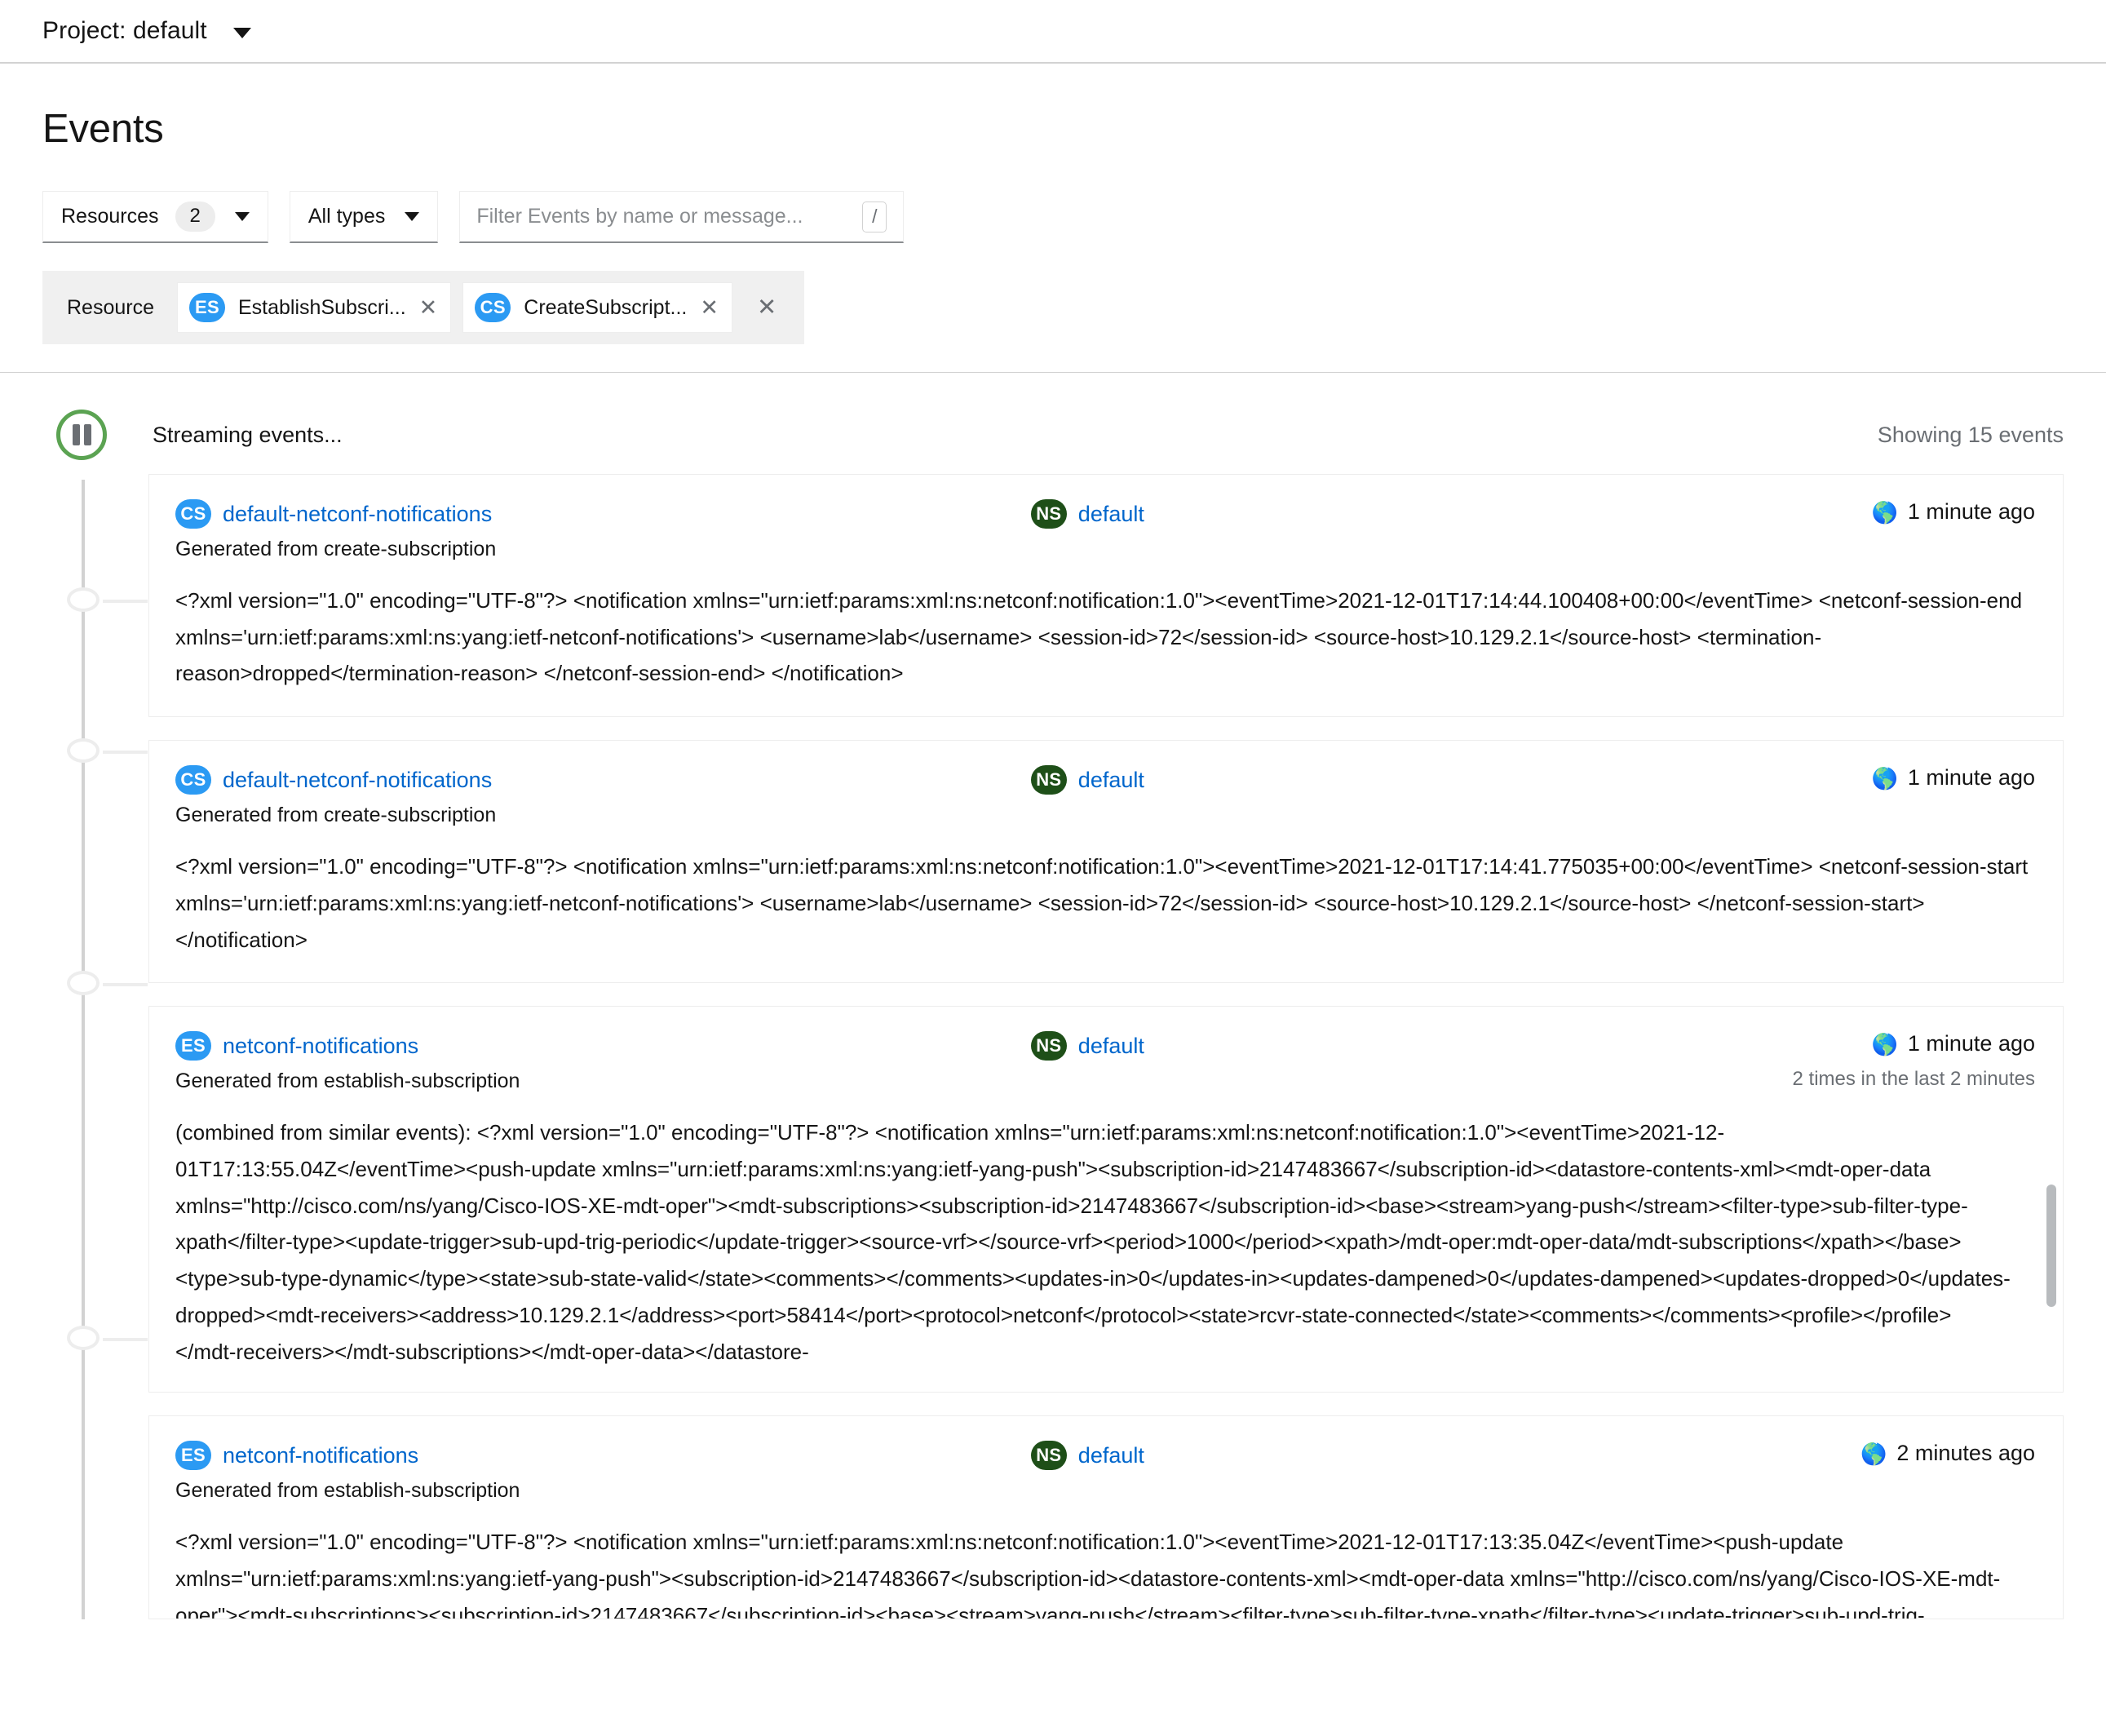 The image size is (2106, 1736). I want to click on toolbar-divider, so click(1053, 372).